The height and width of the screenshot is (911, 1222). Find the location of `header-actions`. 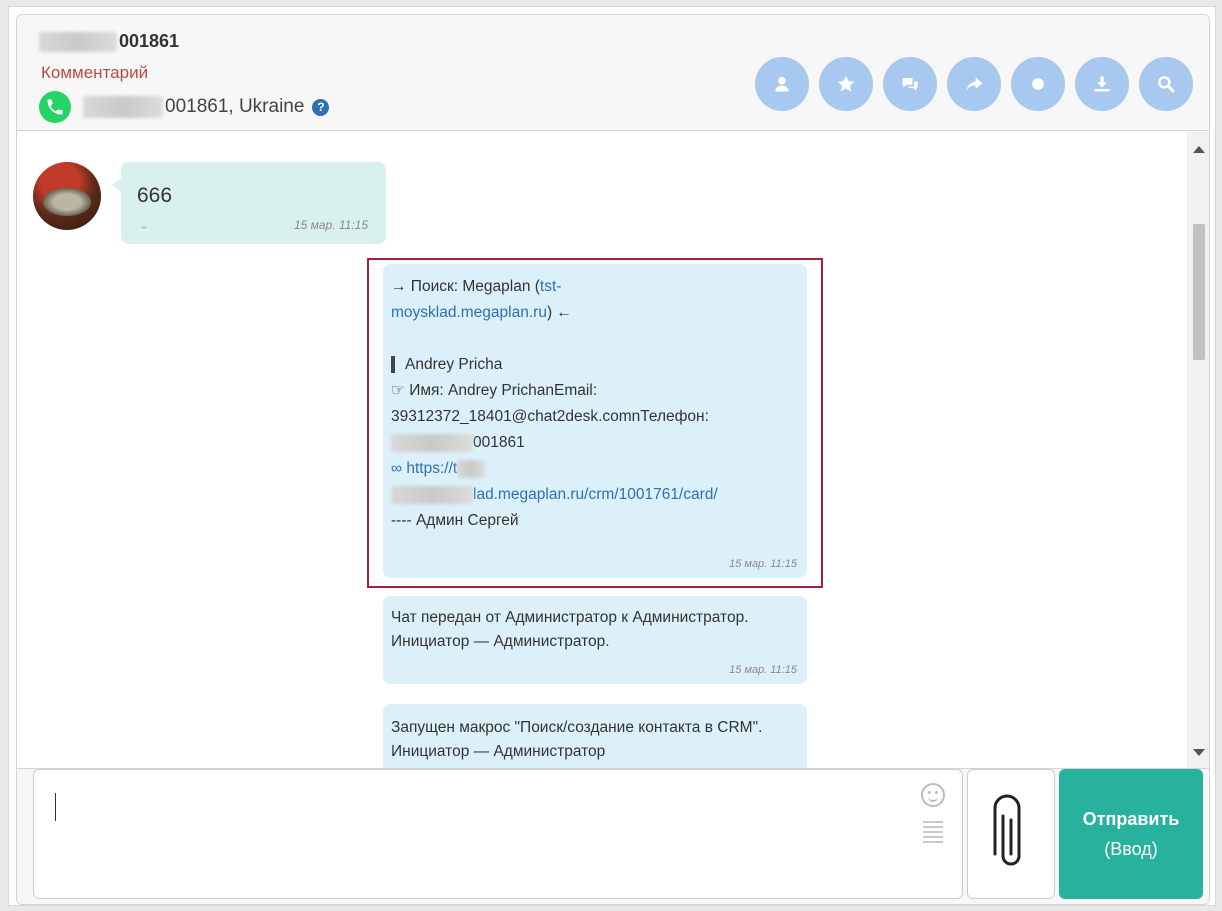

header-actions is located at coordinates (974, 84).